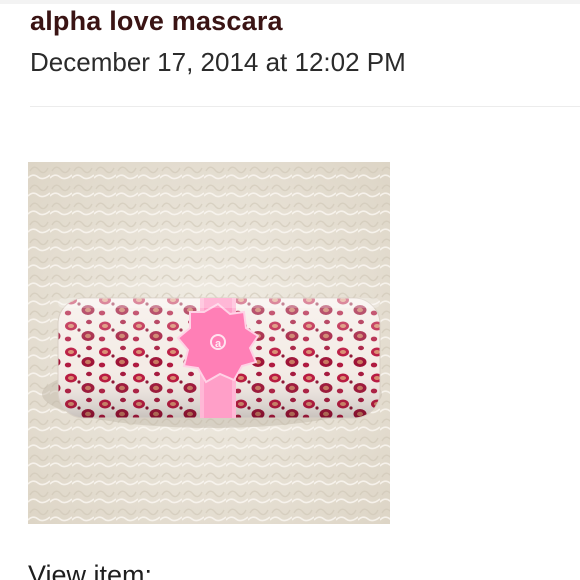 The width and height of the screenshot is (580, 580). What do you see at coordinates (305, 106) in the screenshot?
I see `header-divider` at bounding box center [305, 106].